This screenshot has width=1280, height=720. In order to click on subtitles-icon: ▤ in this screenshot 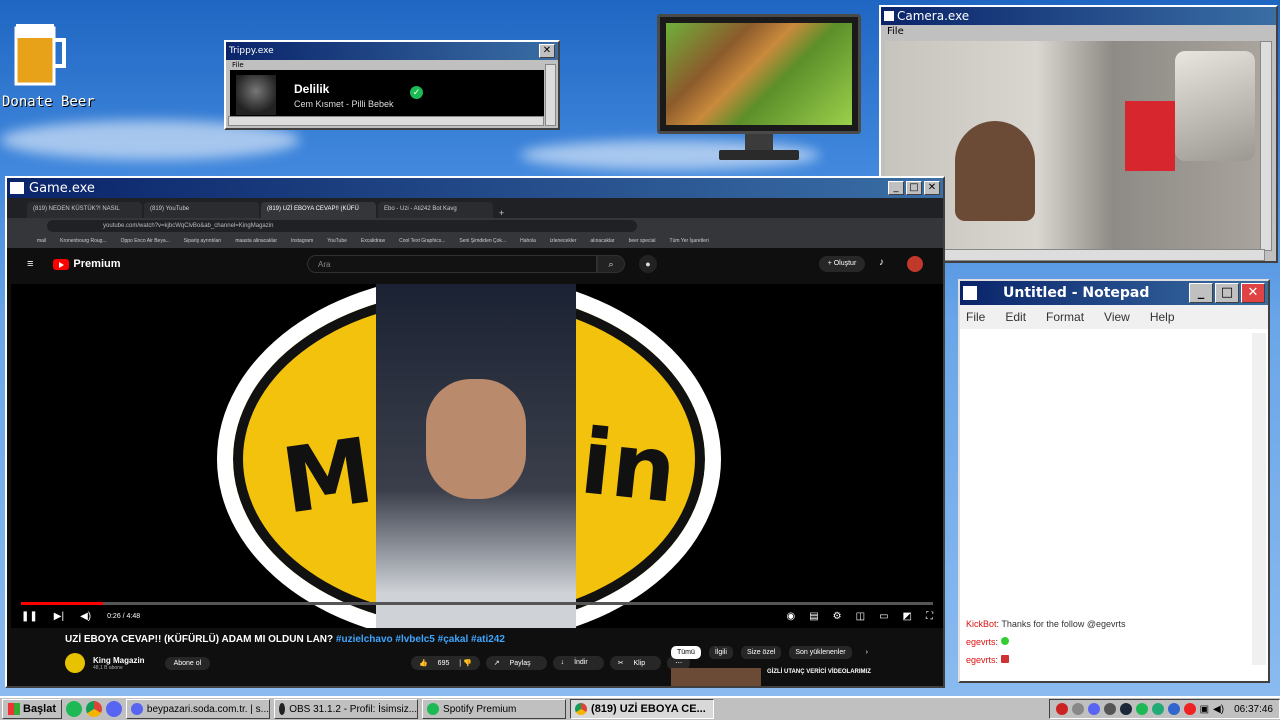, I will do `click(813, 616)`.